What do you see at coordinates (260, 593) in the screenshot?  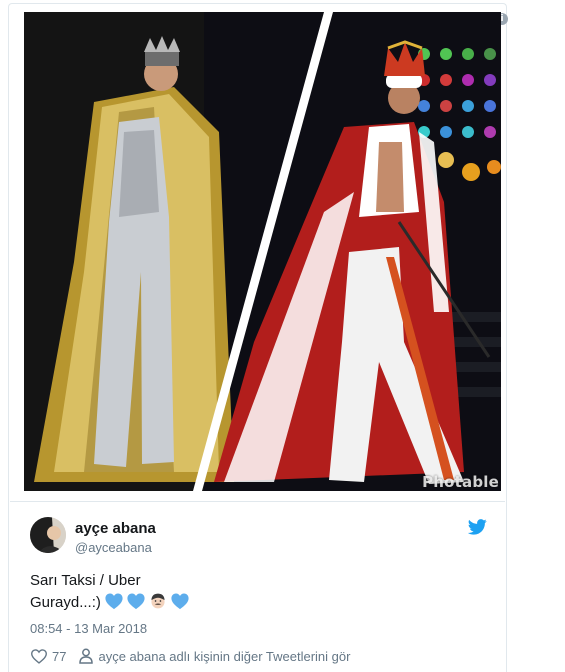 I see `tweet-text: Sarı Taksi / Uber Gurayd...:)` at bounding box center [260, 593].